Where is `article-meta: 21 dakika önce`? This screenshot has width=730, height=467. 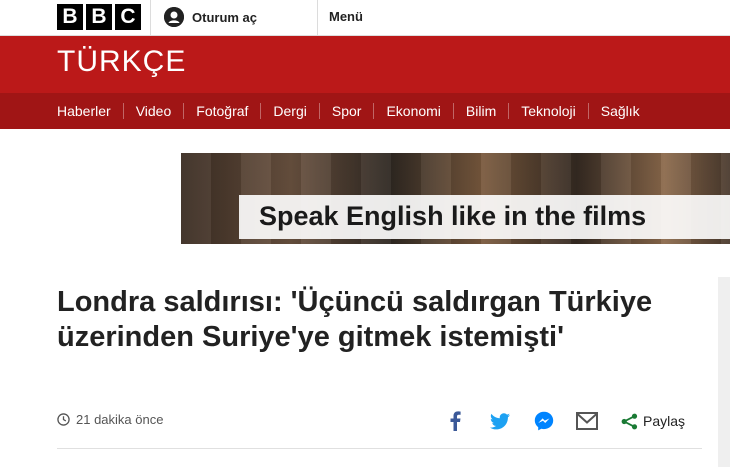 article-meta: 21 dakika önce is located at coordinates (110, 419).